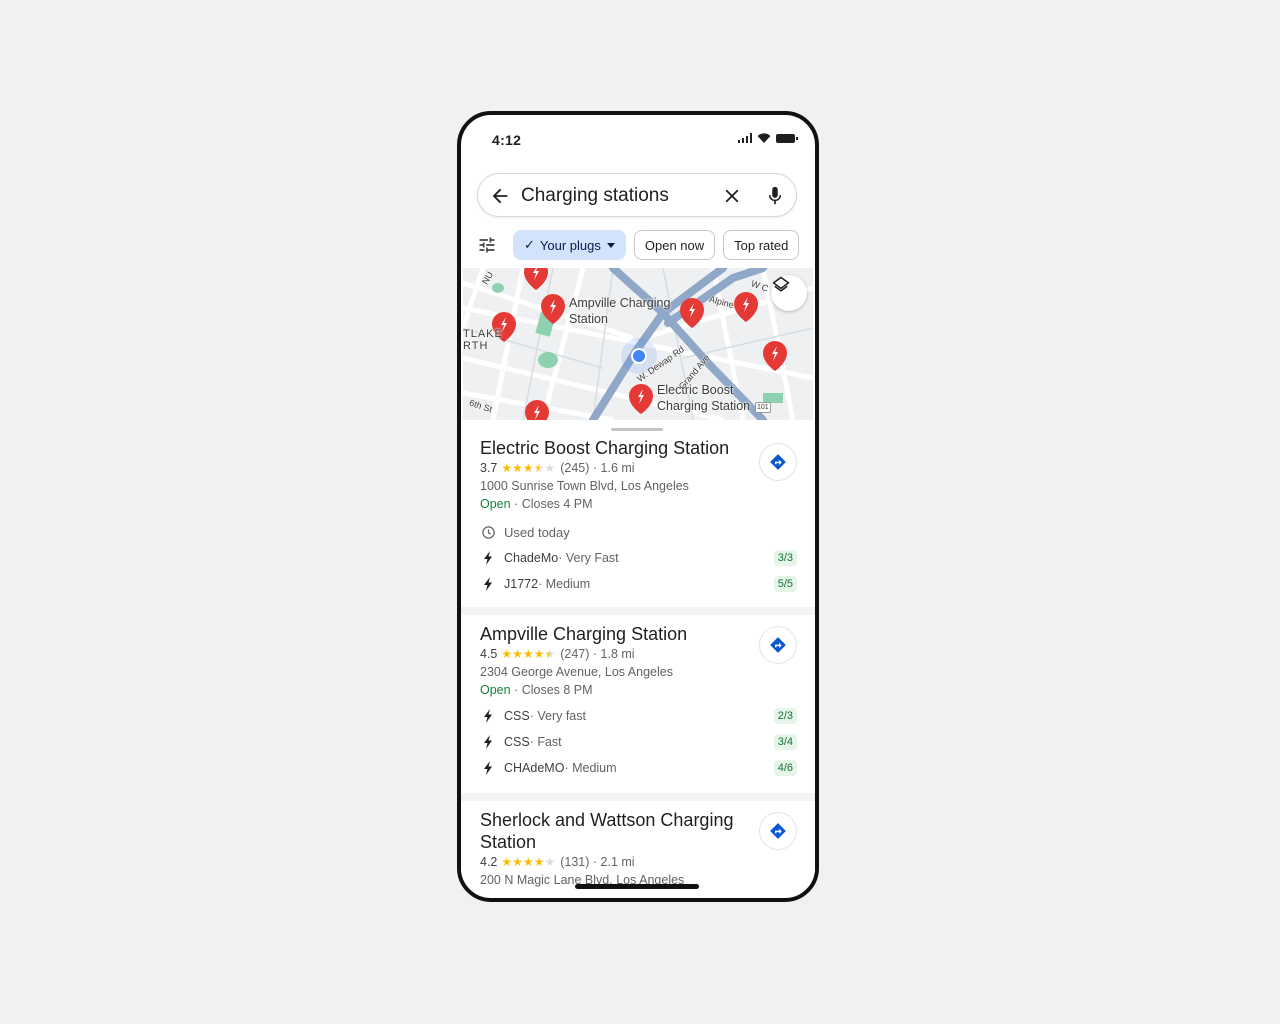  I want to click on check-icon: ✓, so click(529, 244).